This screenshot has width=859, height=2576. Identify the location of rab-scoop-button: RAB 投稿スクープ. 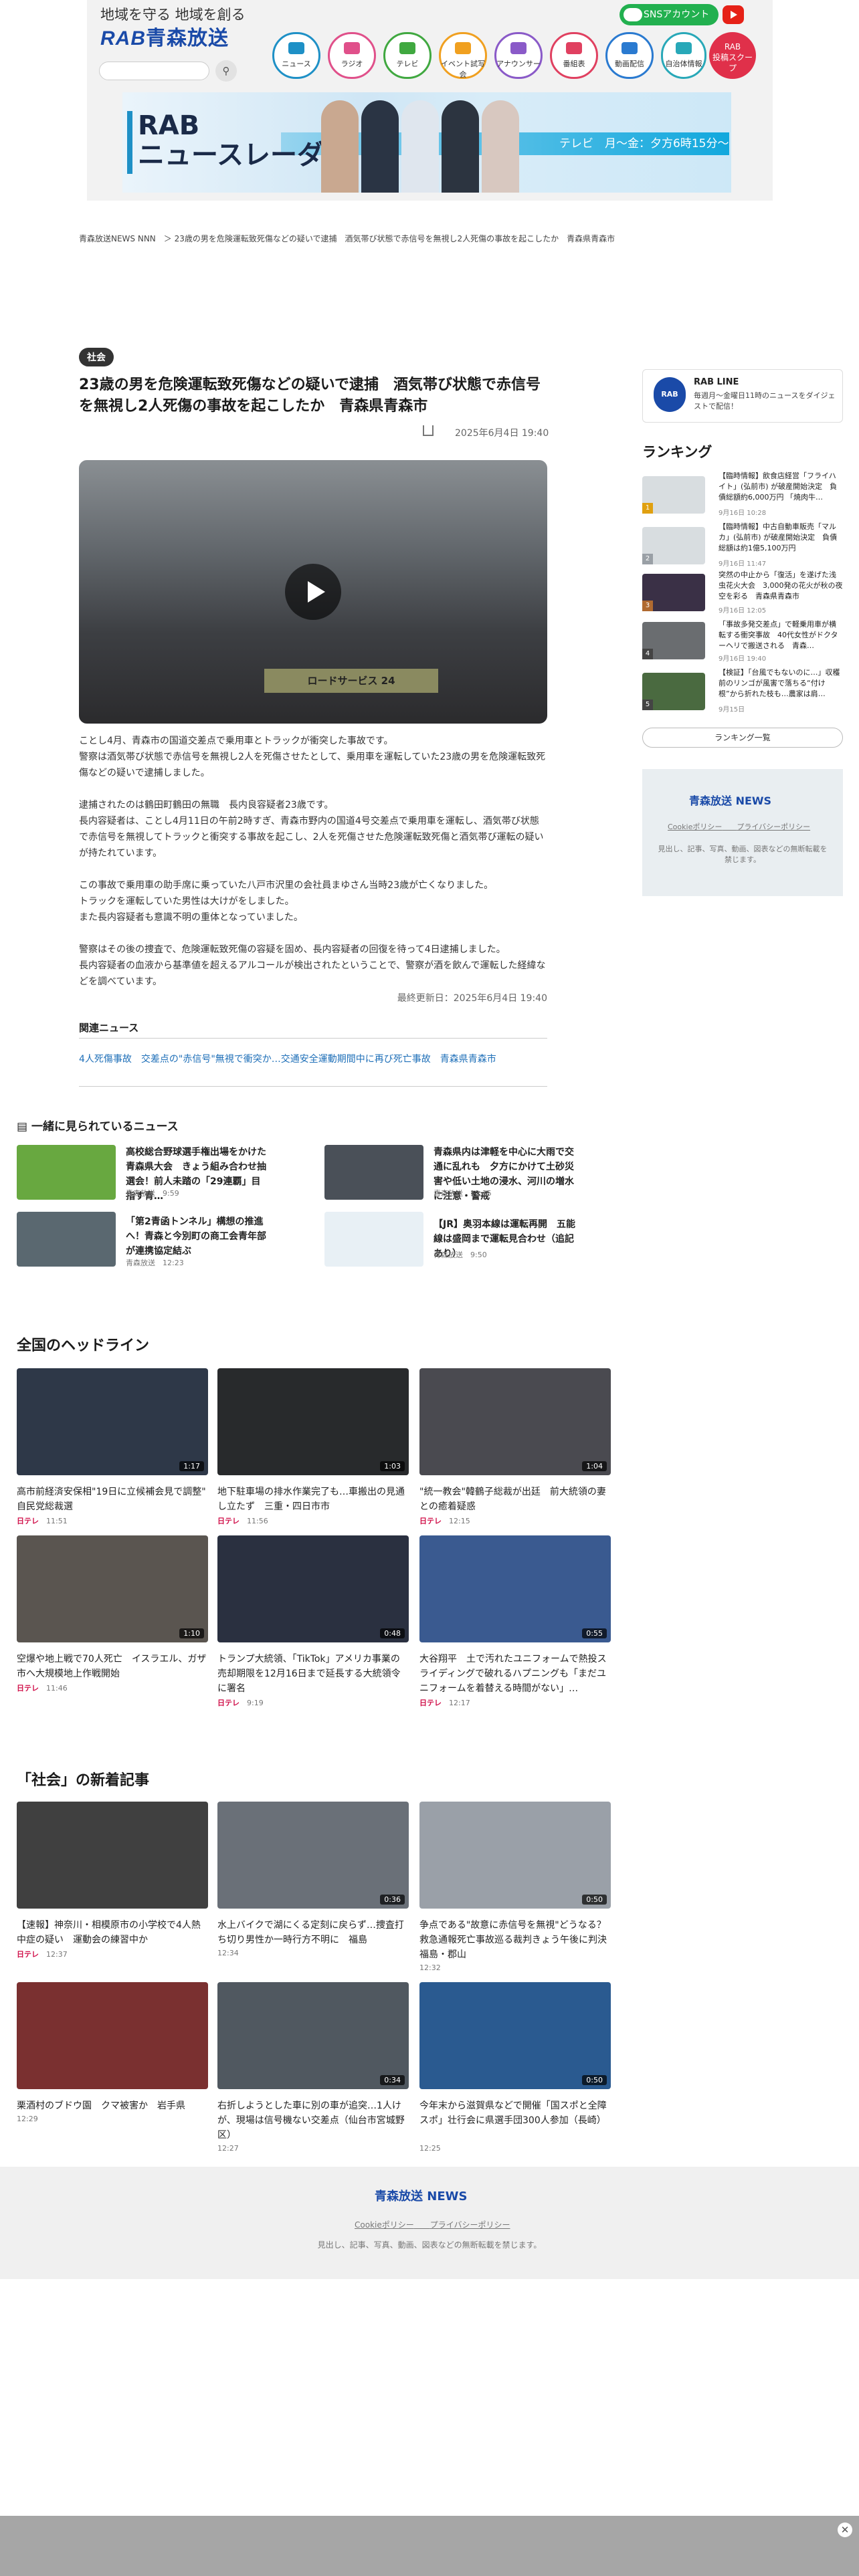
(732, 55).